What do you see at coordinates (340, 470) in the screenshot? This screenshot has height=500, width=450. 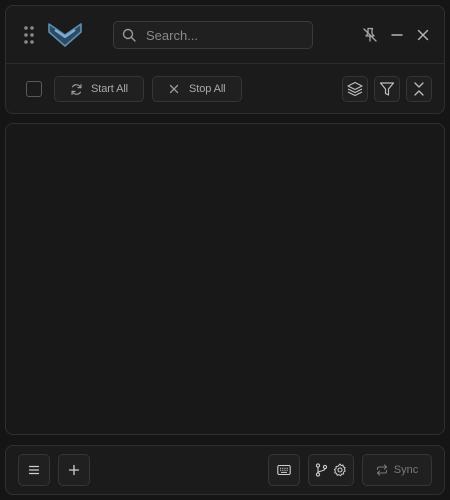 I see `gear-icon` at bounding box center [340, 470].